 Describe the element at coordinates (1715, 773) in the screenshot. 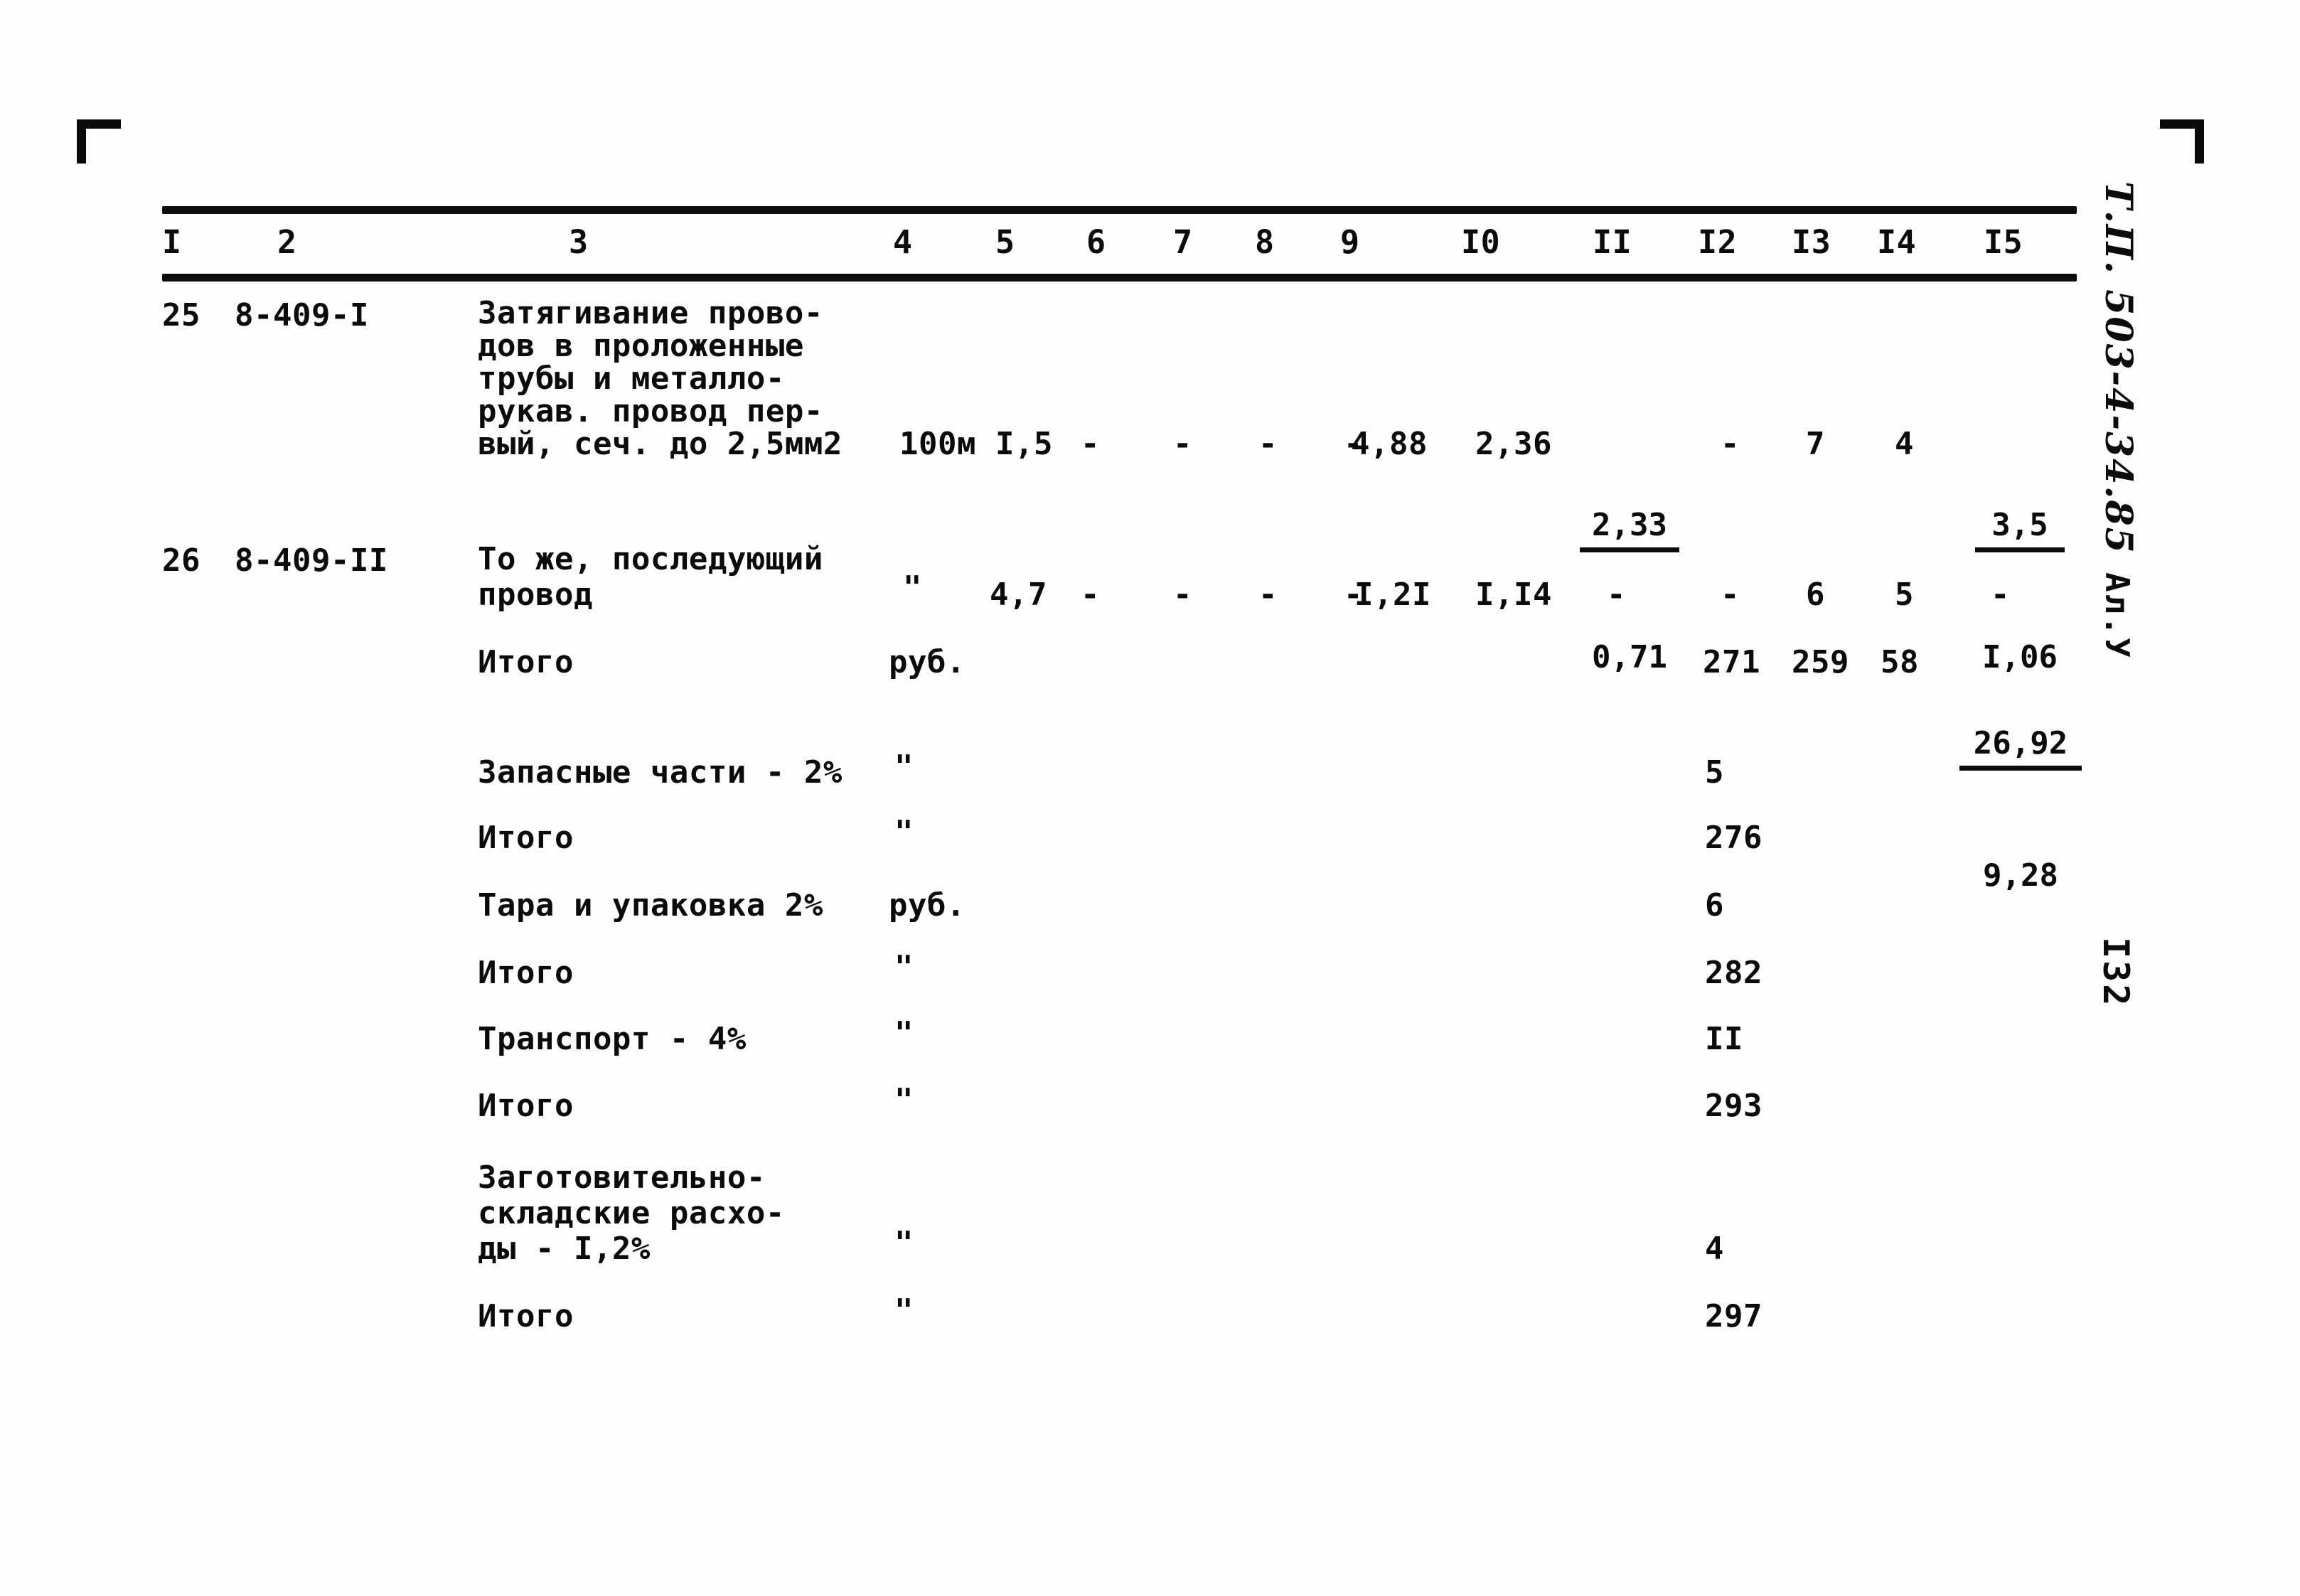

I see `summary-row-1-col12: 5` at that location.